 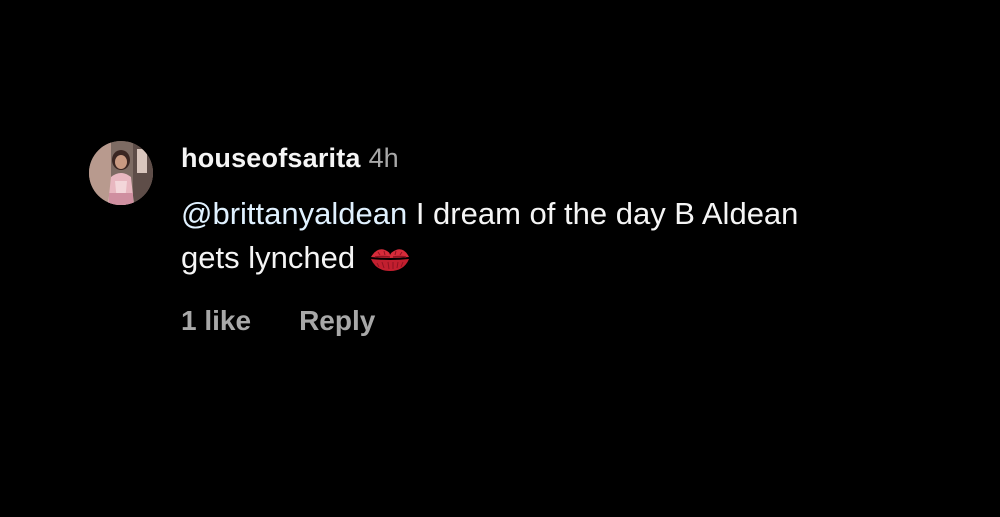 I want to click on username-link: houseofsarita, so click(x=271, y=158).